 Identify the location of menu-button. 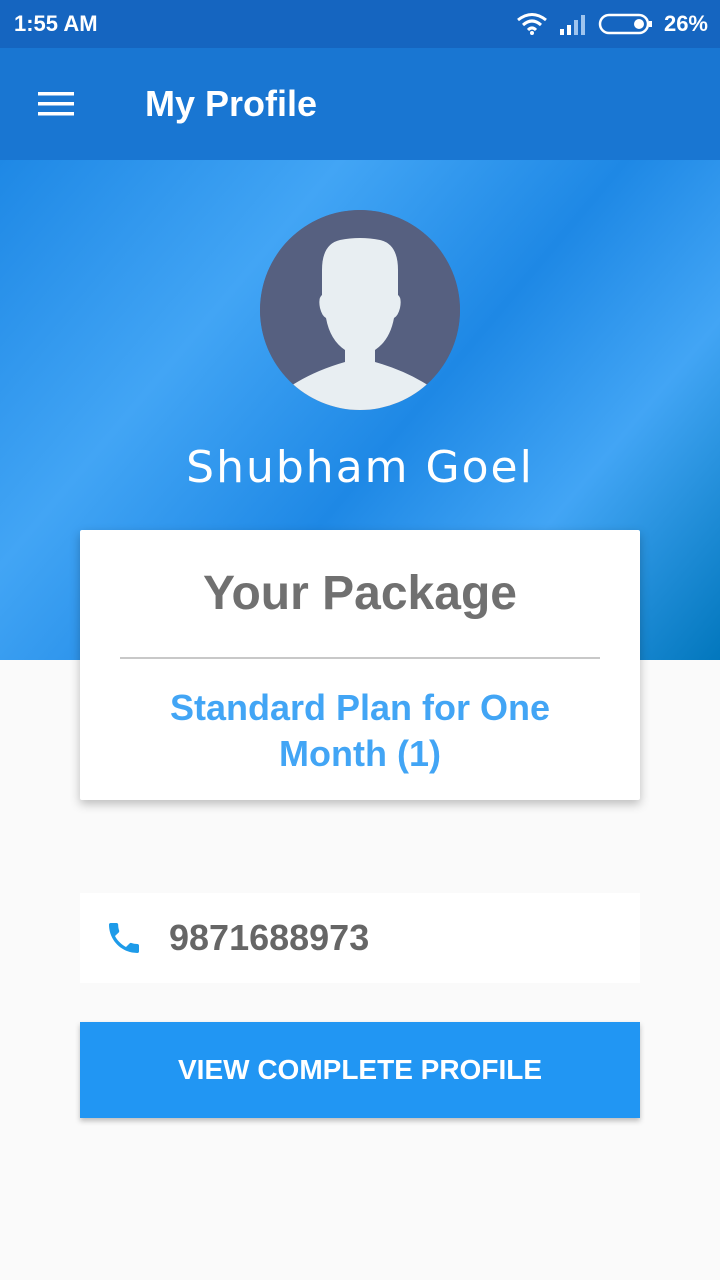
(56, 104).